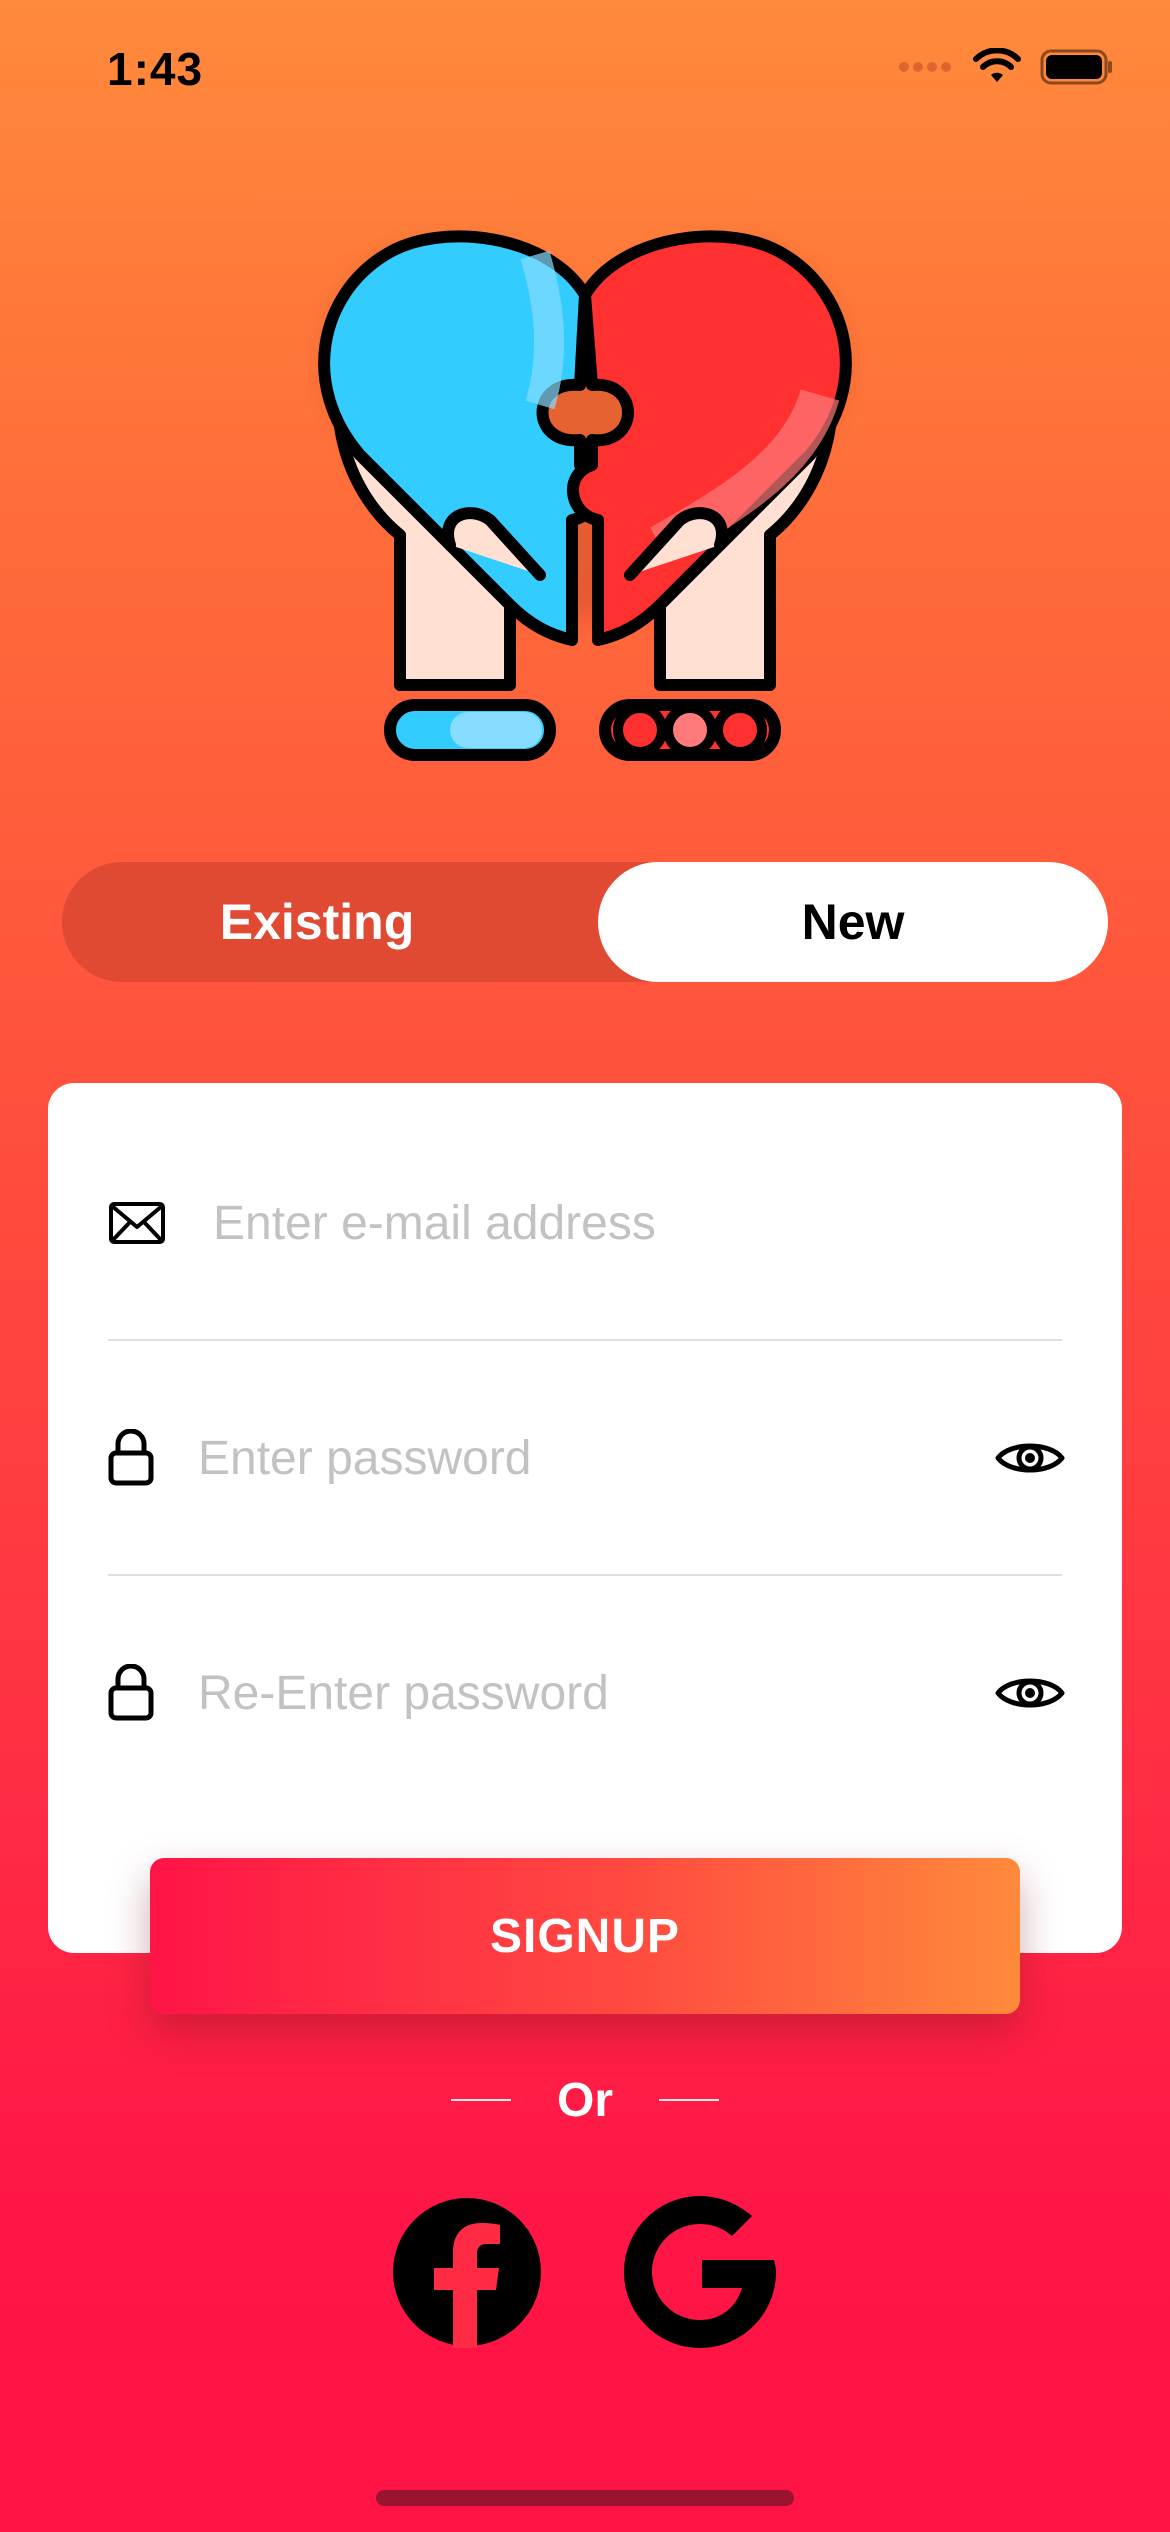 The image size is (1170, 2532). I want to click on status-icons, so click(1006, 67).